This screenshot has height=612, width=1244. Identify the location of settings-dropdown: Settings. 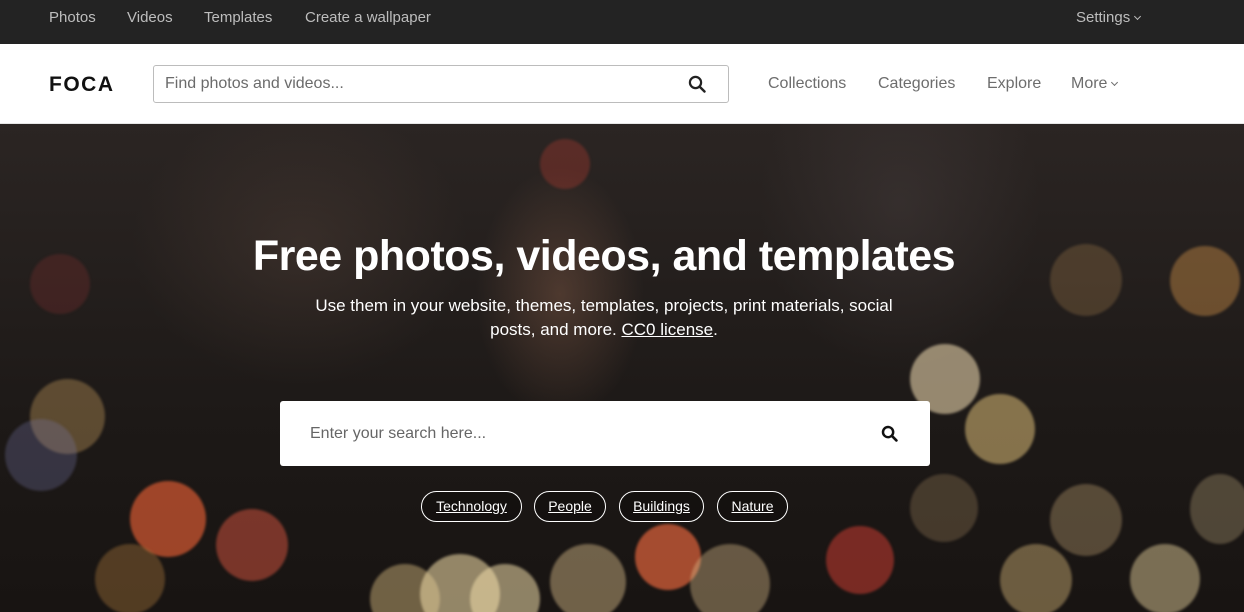
(1109, 18).